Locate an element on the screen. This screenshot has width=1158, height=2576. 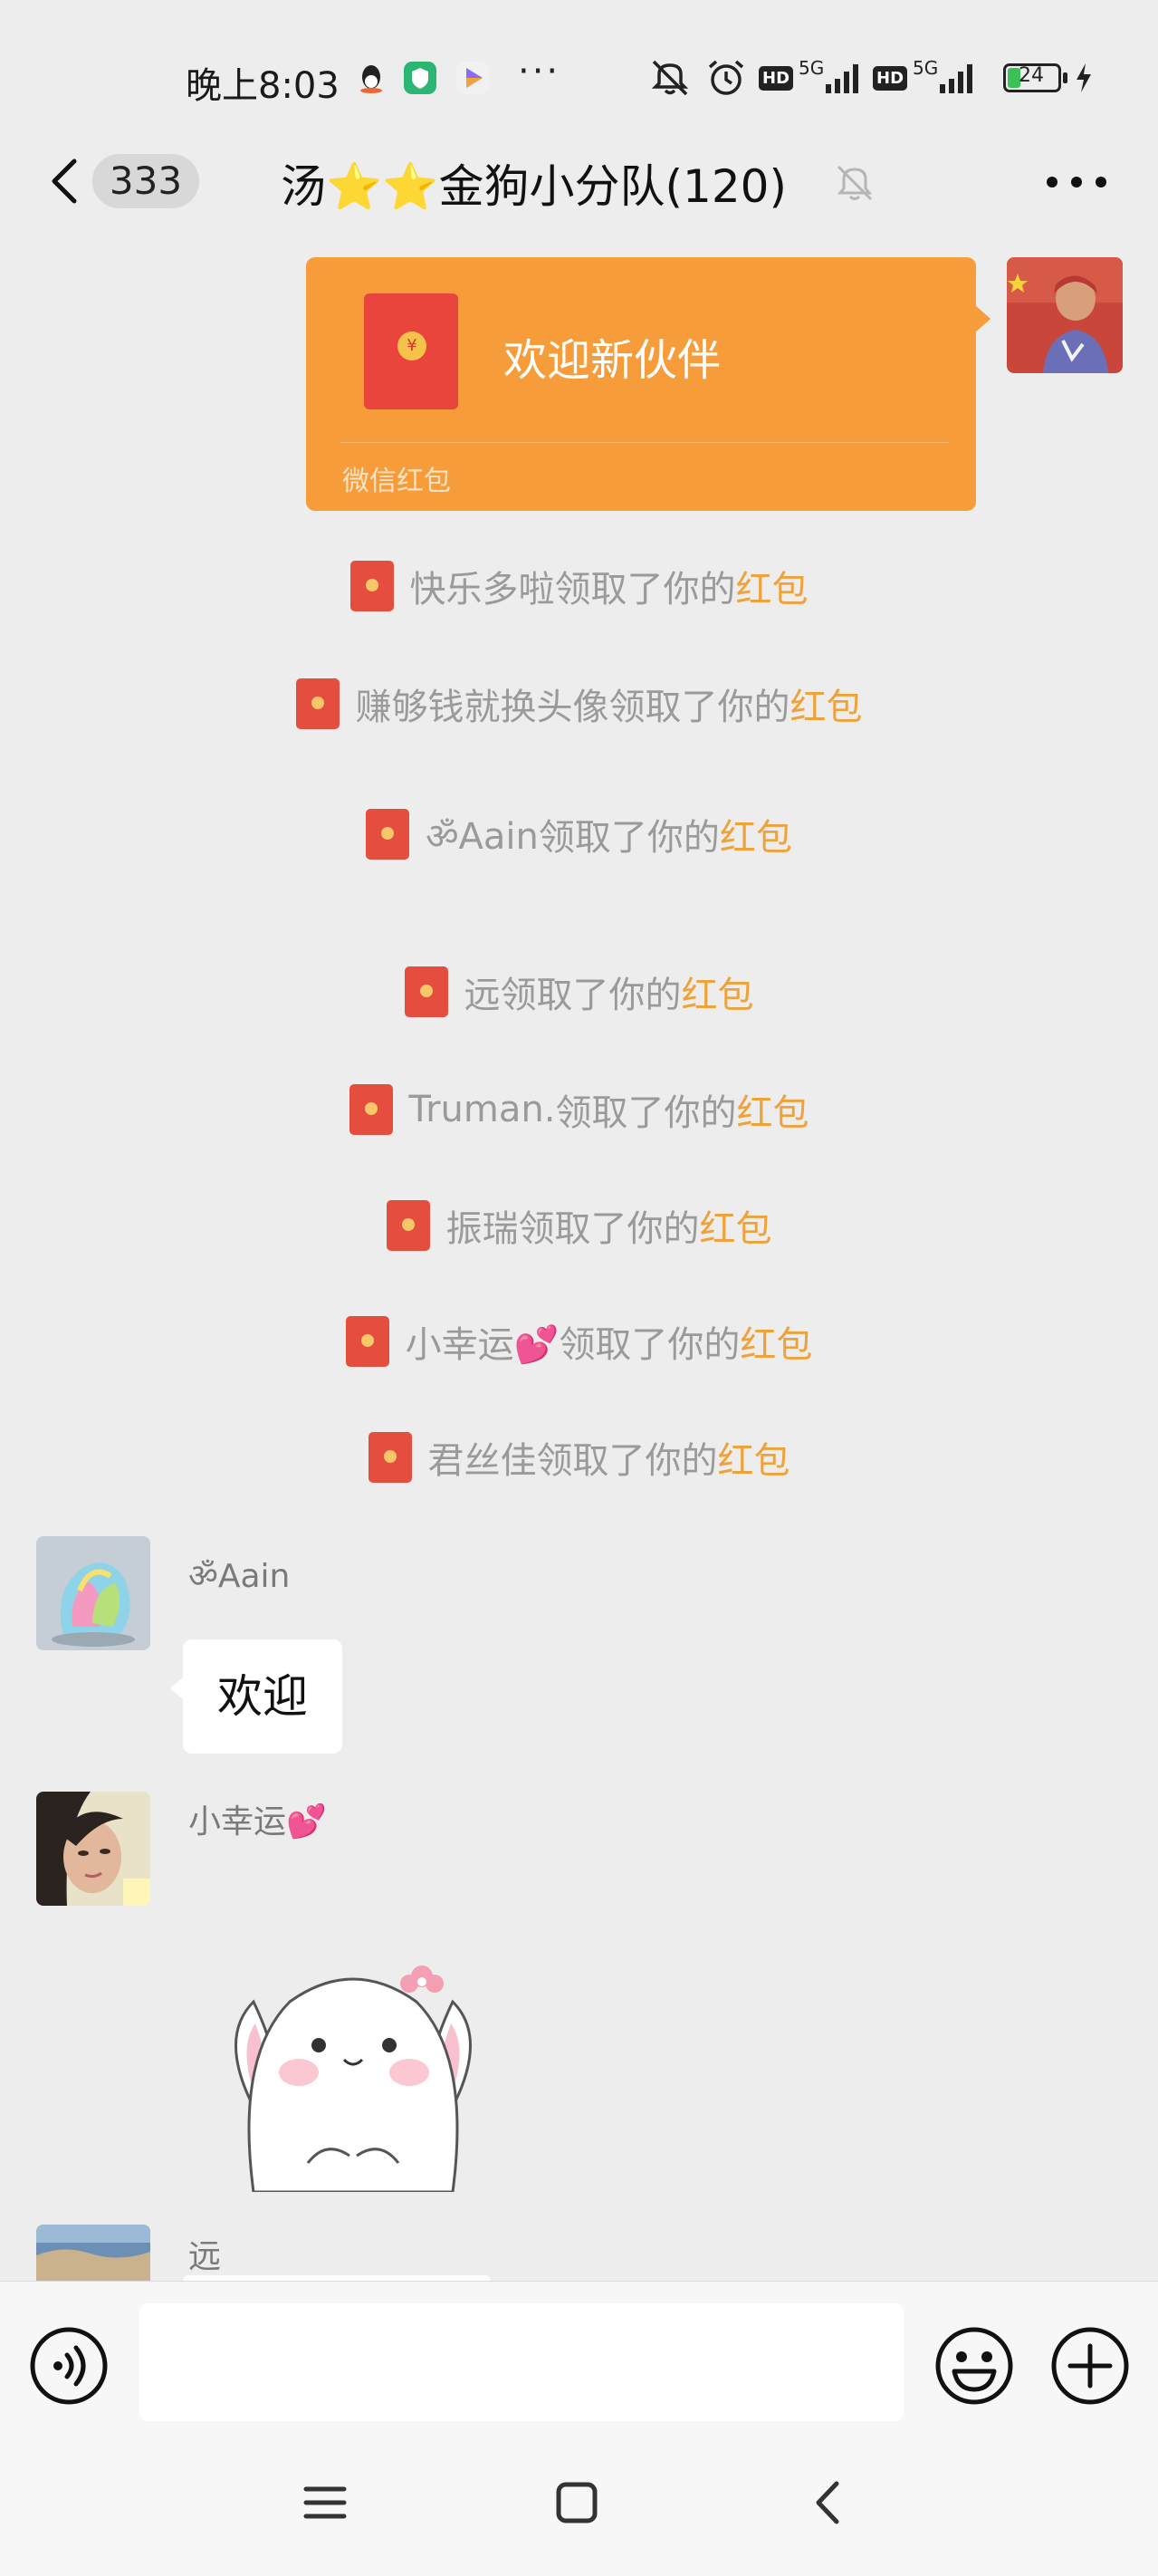
notice-name: ॐAain is located at coordinates (483, 836).